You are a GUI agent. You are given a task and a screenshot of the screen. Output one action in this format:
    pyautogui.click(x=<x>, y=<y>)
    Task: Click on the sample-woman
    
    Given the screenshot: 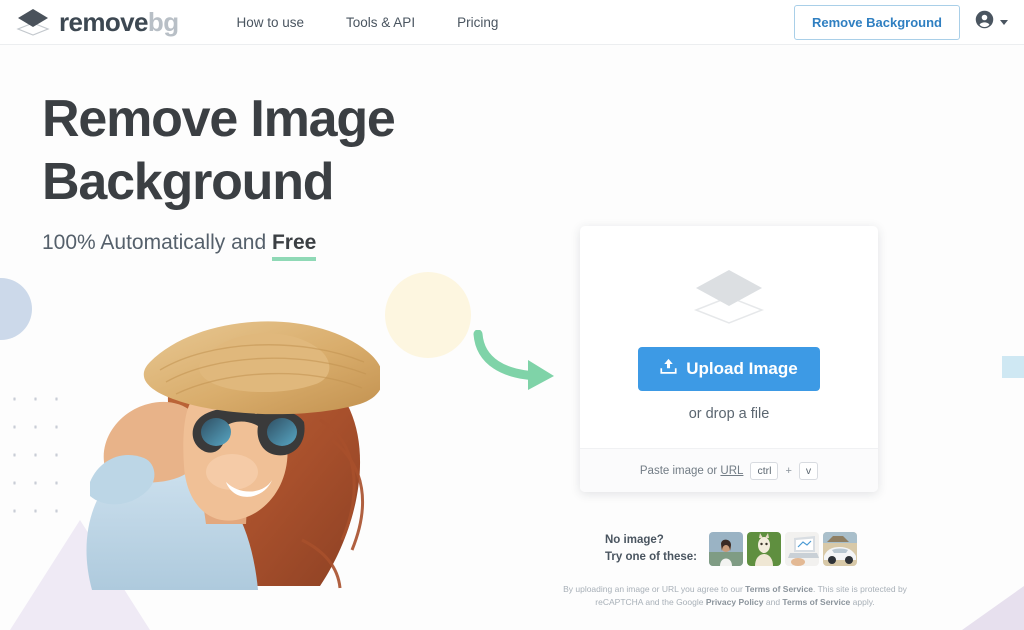 What is the action you would take?
    pyautogui.click(x=726, y=549)
    